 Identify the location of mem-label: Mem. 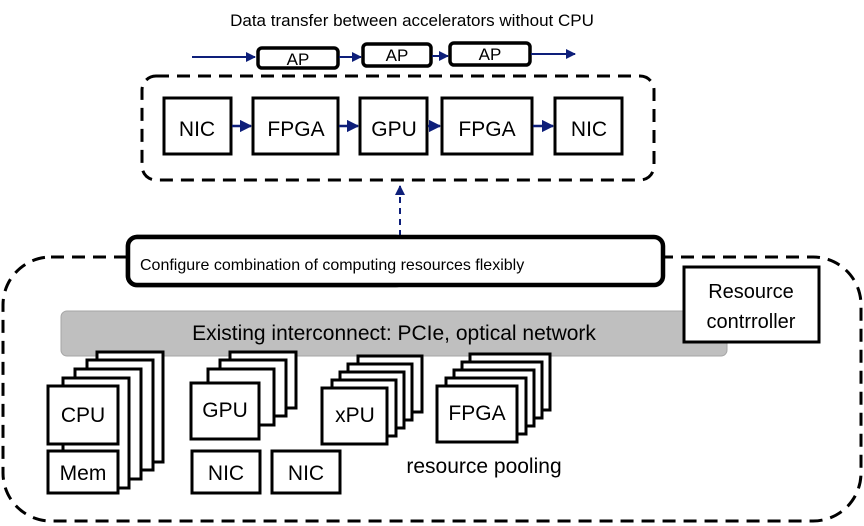
(83, 473).